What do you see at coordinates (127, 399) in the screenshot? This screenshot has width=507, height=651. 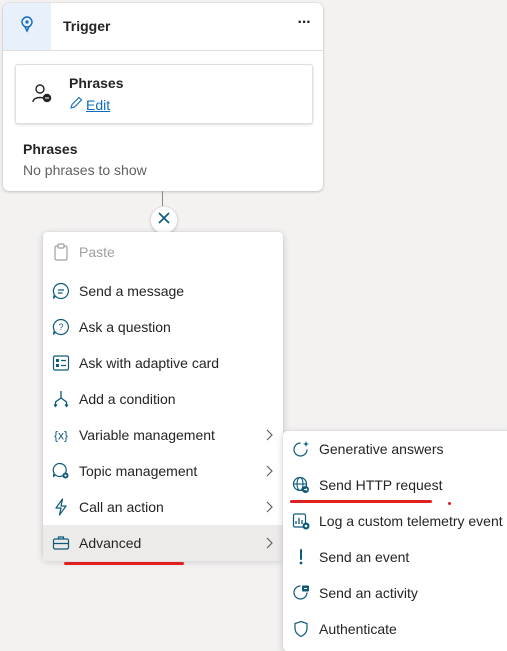 I see `menu-item-label: Add a condition` at bounding box center [127, 399].